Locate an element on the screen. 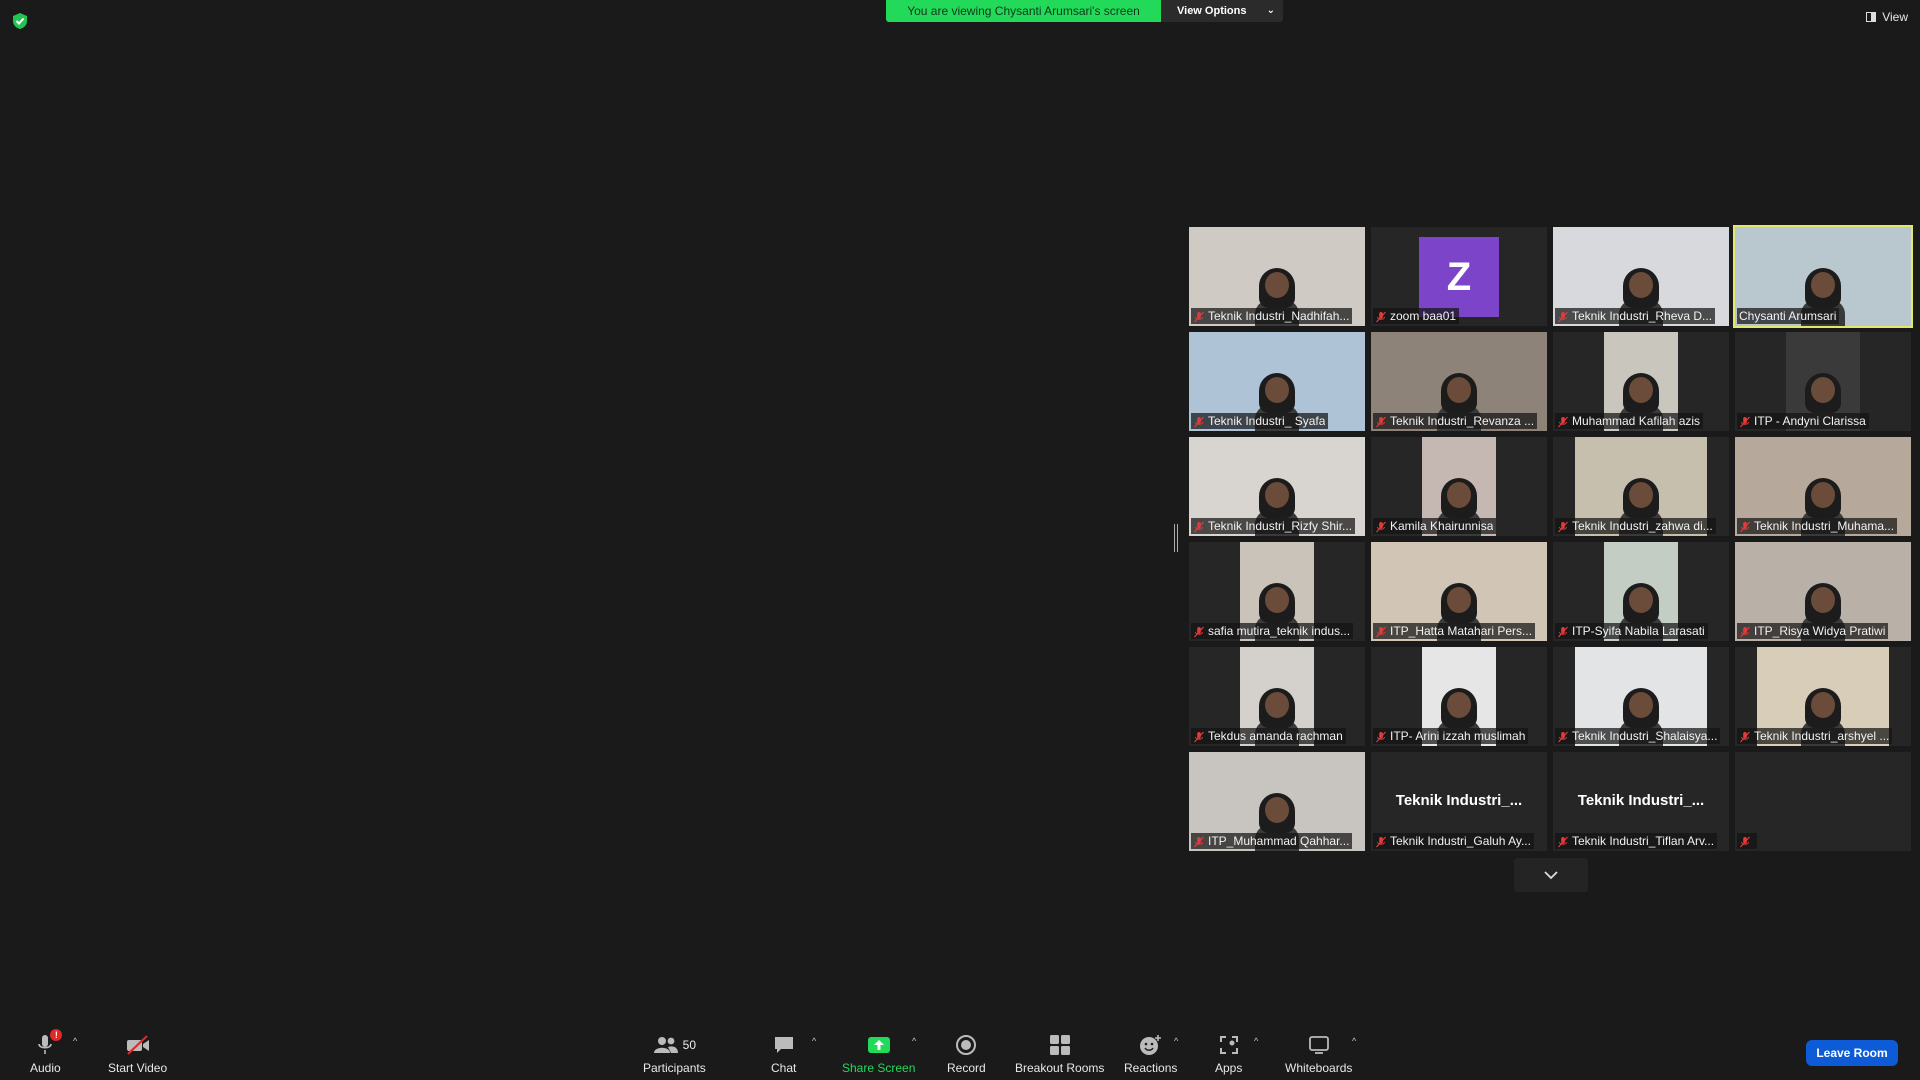 The height and width of the screenshot is (1080, 1920). participant-tile: Kamila Khairunnisa is located at coordinates (1459, 486).